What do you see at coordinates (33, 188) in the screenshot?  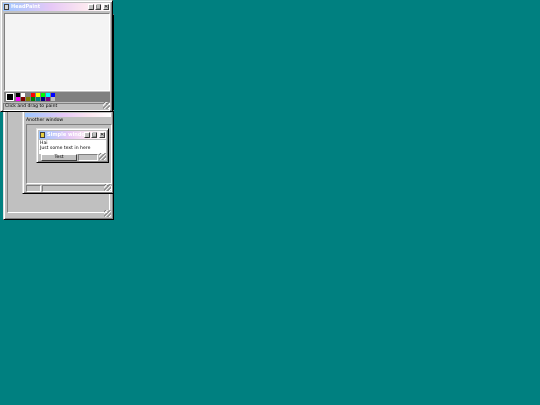 I see `another-window-statusbar` at bounding box center [33, 188].